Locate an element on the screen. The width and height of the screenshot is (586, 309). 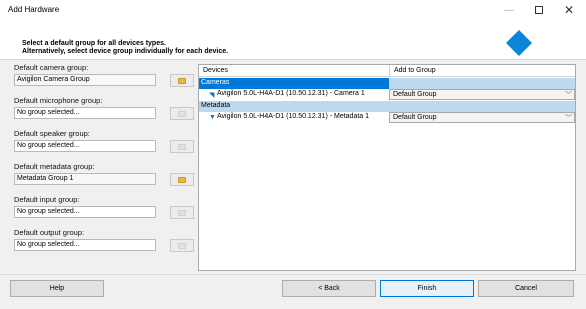
cancel-button: Cancel is located at coordinates (526, 288).